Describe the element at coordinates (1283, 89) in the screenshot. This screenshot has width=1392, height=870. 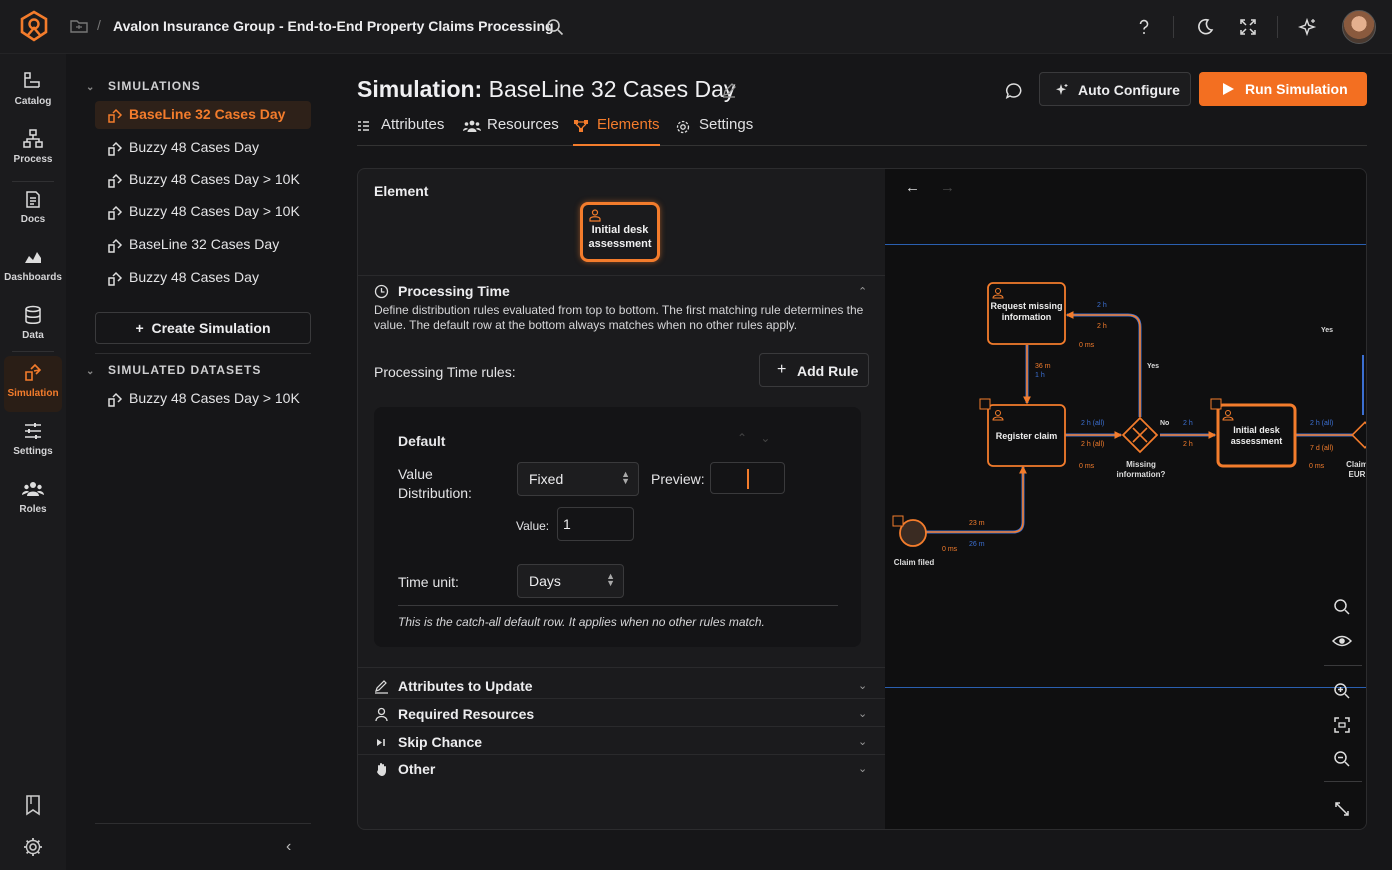
I see `run-simulation-button: Run Simulation` at that location.